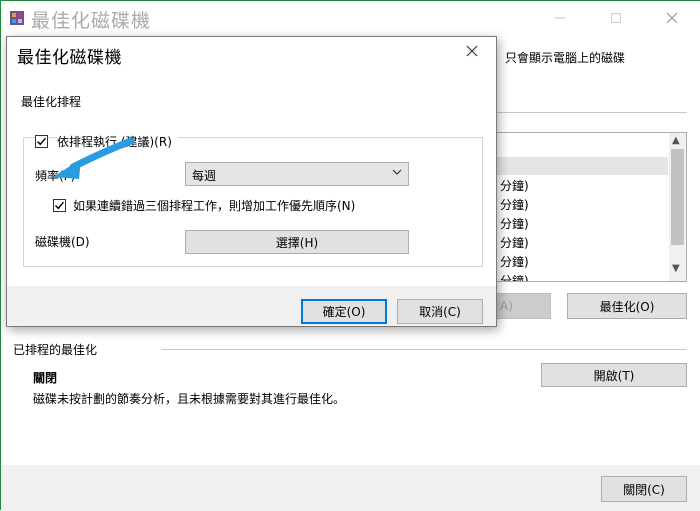  What do you see at coordinates (91, 21) in the screenshot?
I see `main-window-title: 最佳化磁碟機` at bounding box center [91, 21].